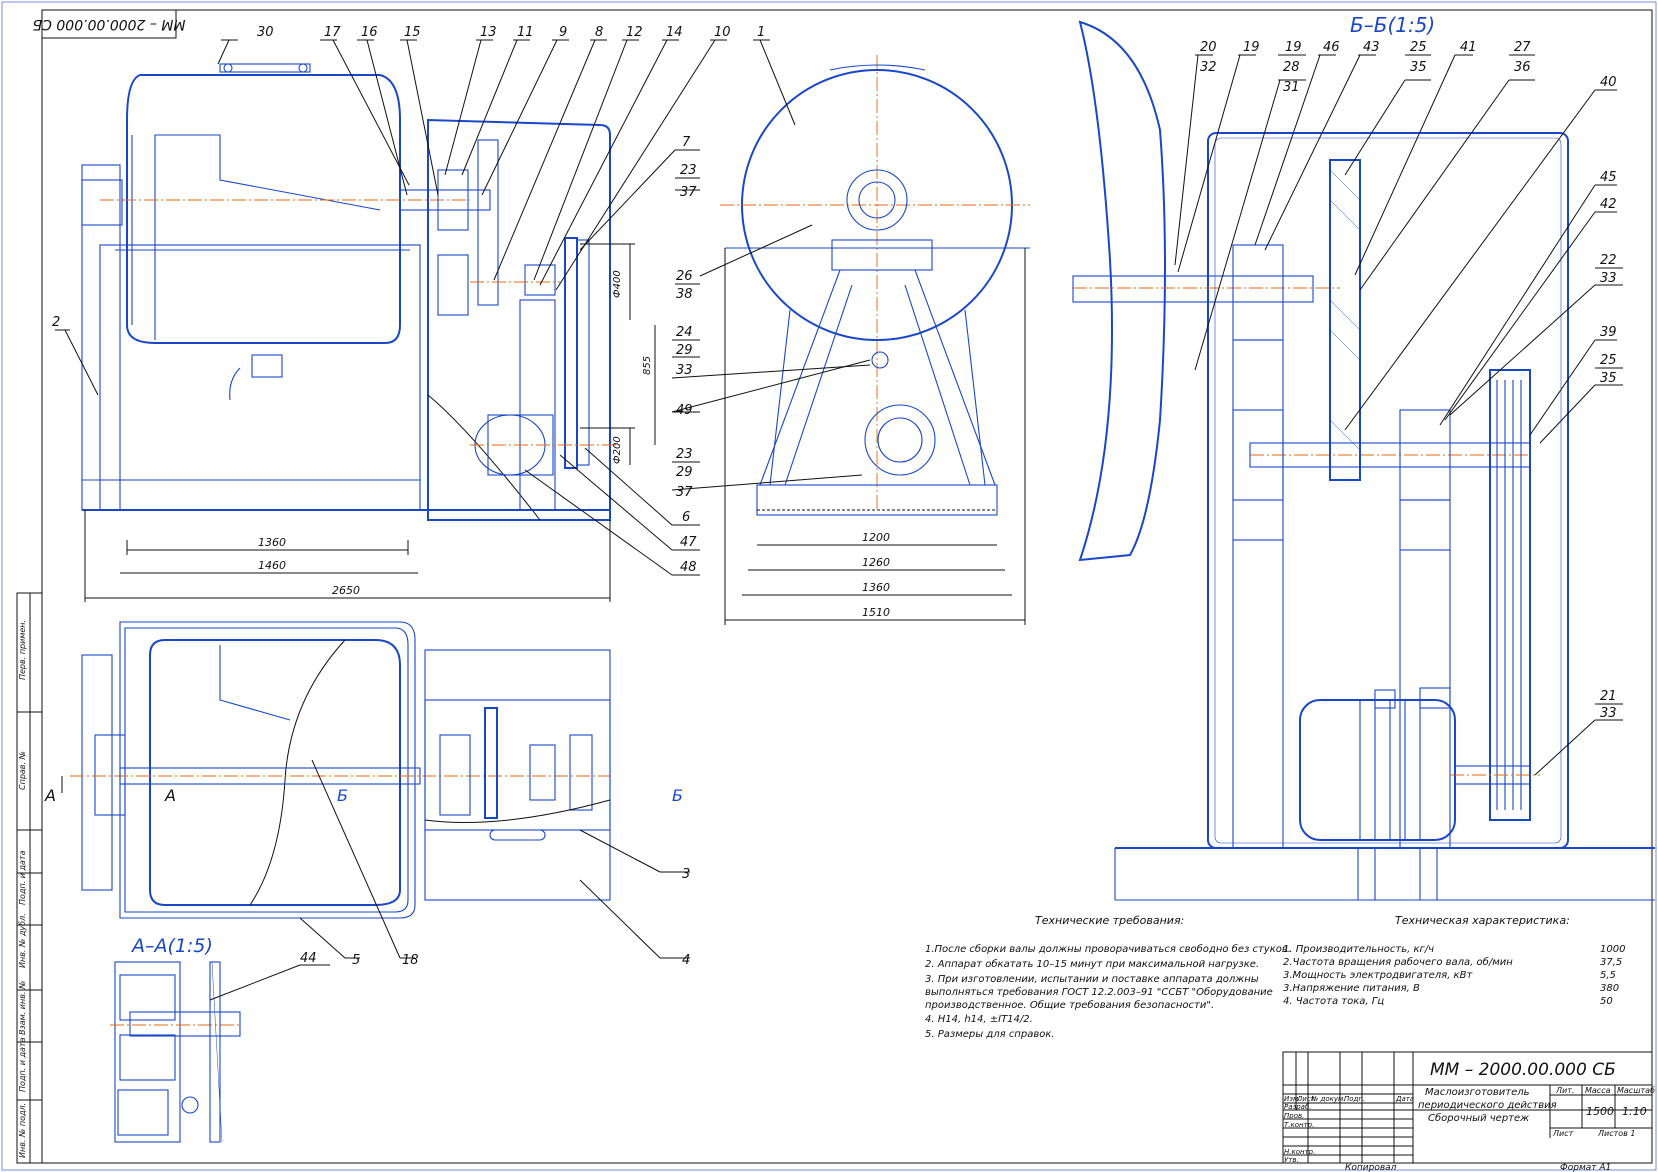  Describe the element at coordinates (647, 365) in the screenshot. I see `dim-855: 855` at that location.